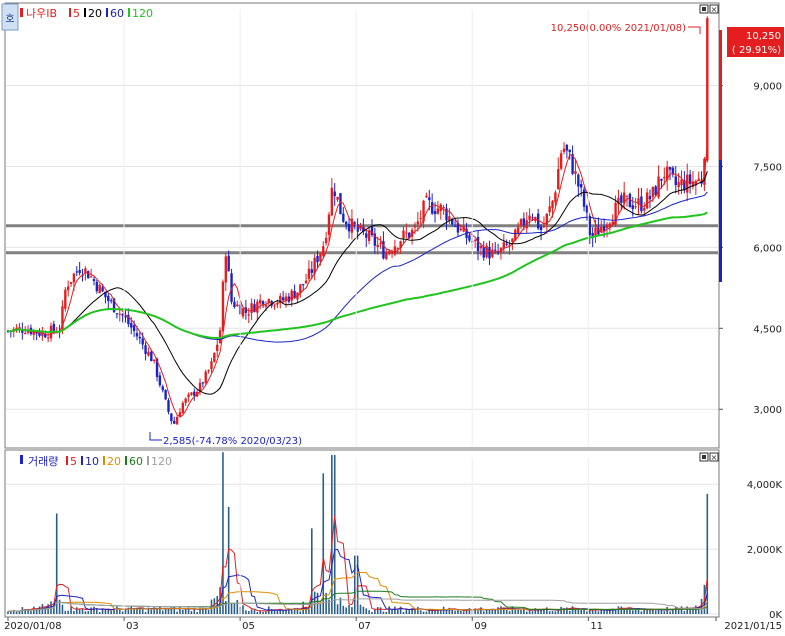  Describe the element at coordinates (76, 13) in the screenshot. I see `legend-label: 5` at that location.